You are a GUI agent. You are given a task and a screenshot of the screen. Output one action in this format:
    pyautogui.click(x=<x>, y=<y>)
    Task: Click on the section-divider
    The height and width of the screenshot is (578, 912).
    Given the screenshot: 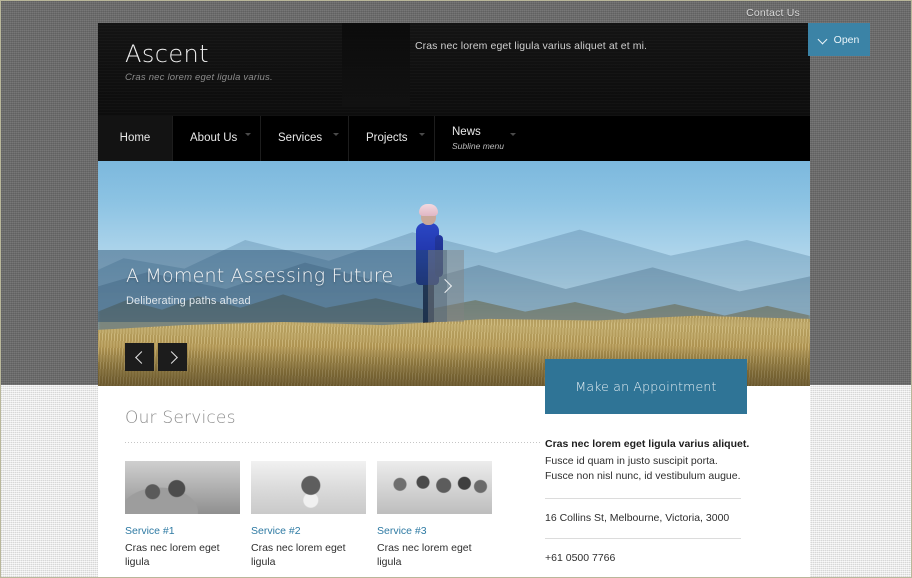 What is the action you would take?
    pyautogui.click(x=333, y=442)
    